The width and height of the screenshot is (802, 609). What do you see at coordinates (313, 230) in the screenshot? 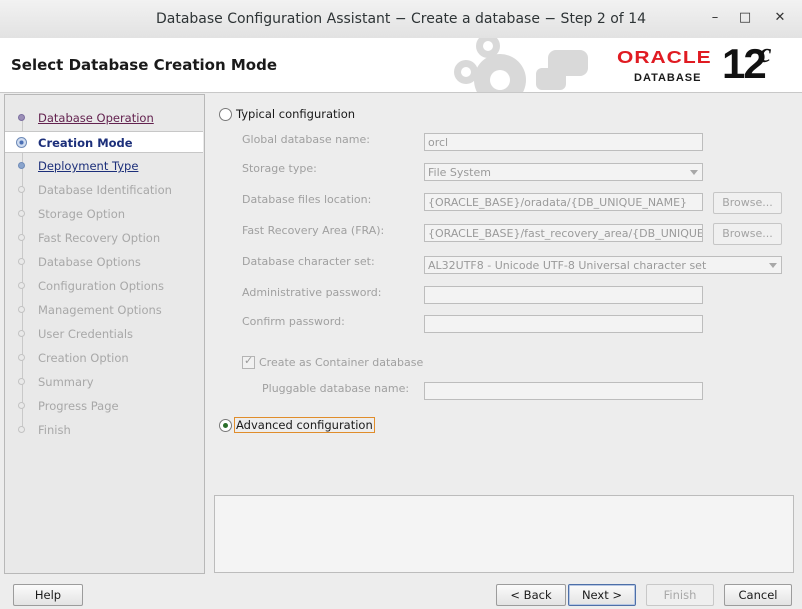
I see `fra-label: Fast Recovery Area (FRA):` at bounding box center [313, 230].